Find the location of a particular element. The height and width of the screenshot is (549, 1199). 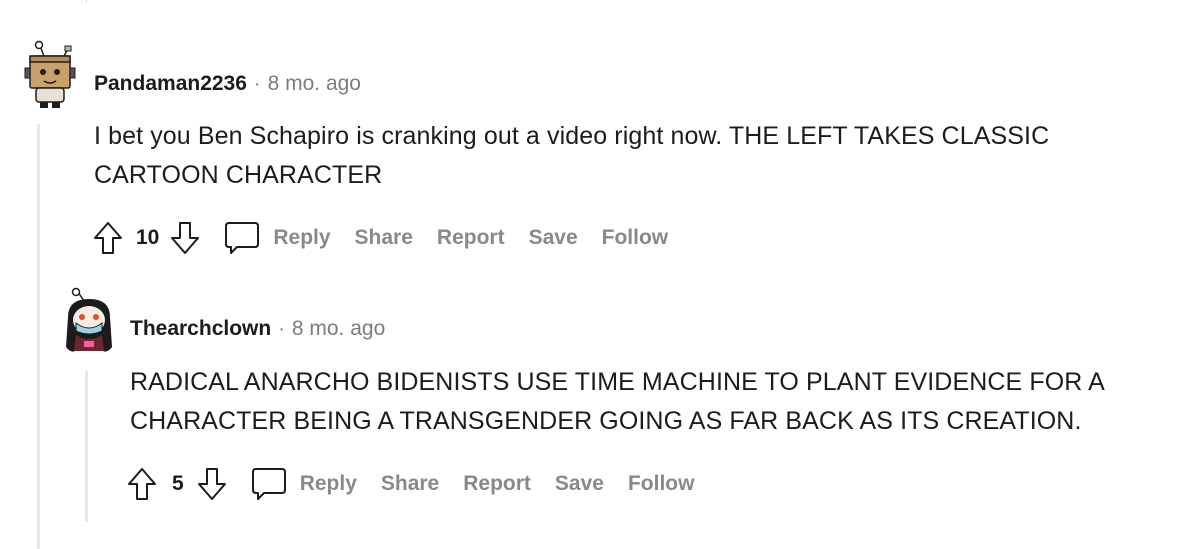

username: Thearchclown is located at coordinates (200, 329).